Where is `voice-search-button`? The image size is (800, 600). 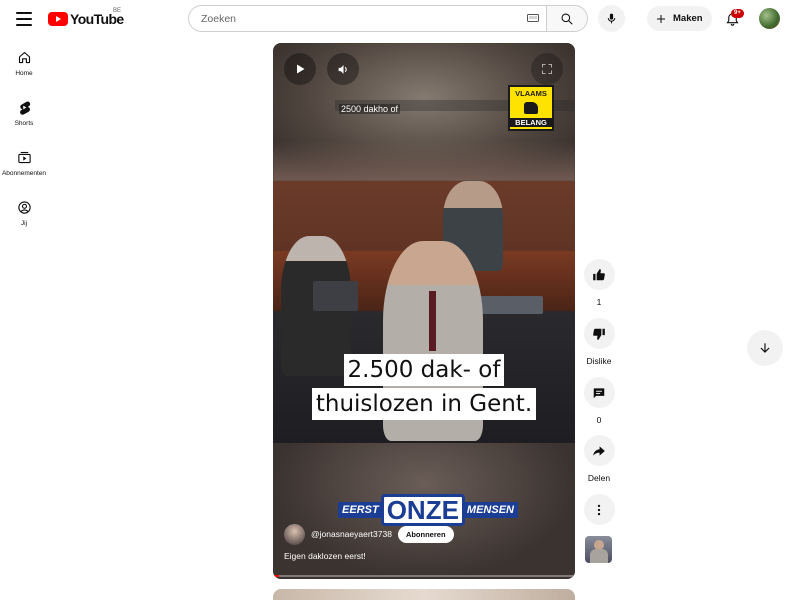
voice-search-button is located at coordinates (611, 18).